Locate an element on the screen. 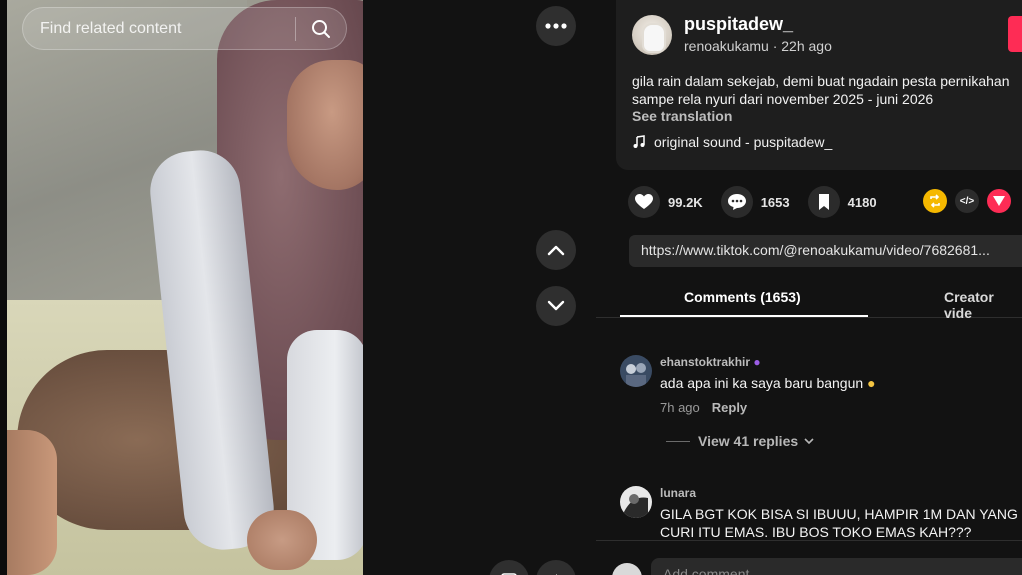 This screenshot has height=575, width=1022. sound-link: original sound - puspitadew_ is located at coordinates (732, 142).